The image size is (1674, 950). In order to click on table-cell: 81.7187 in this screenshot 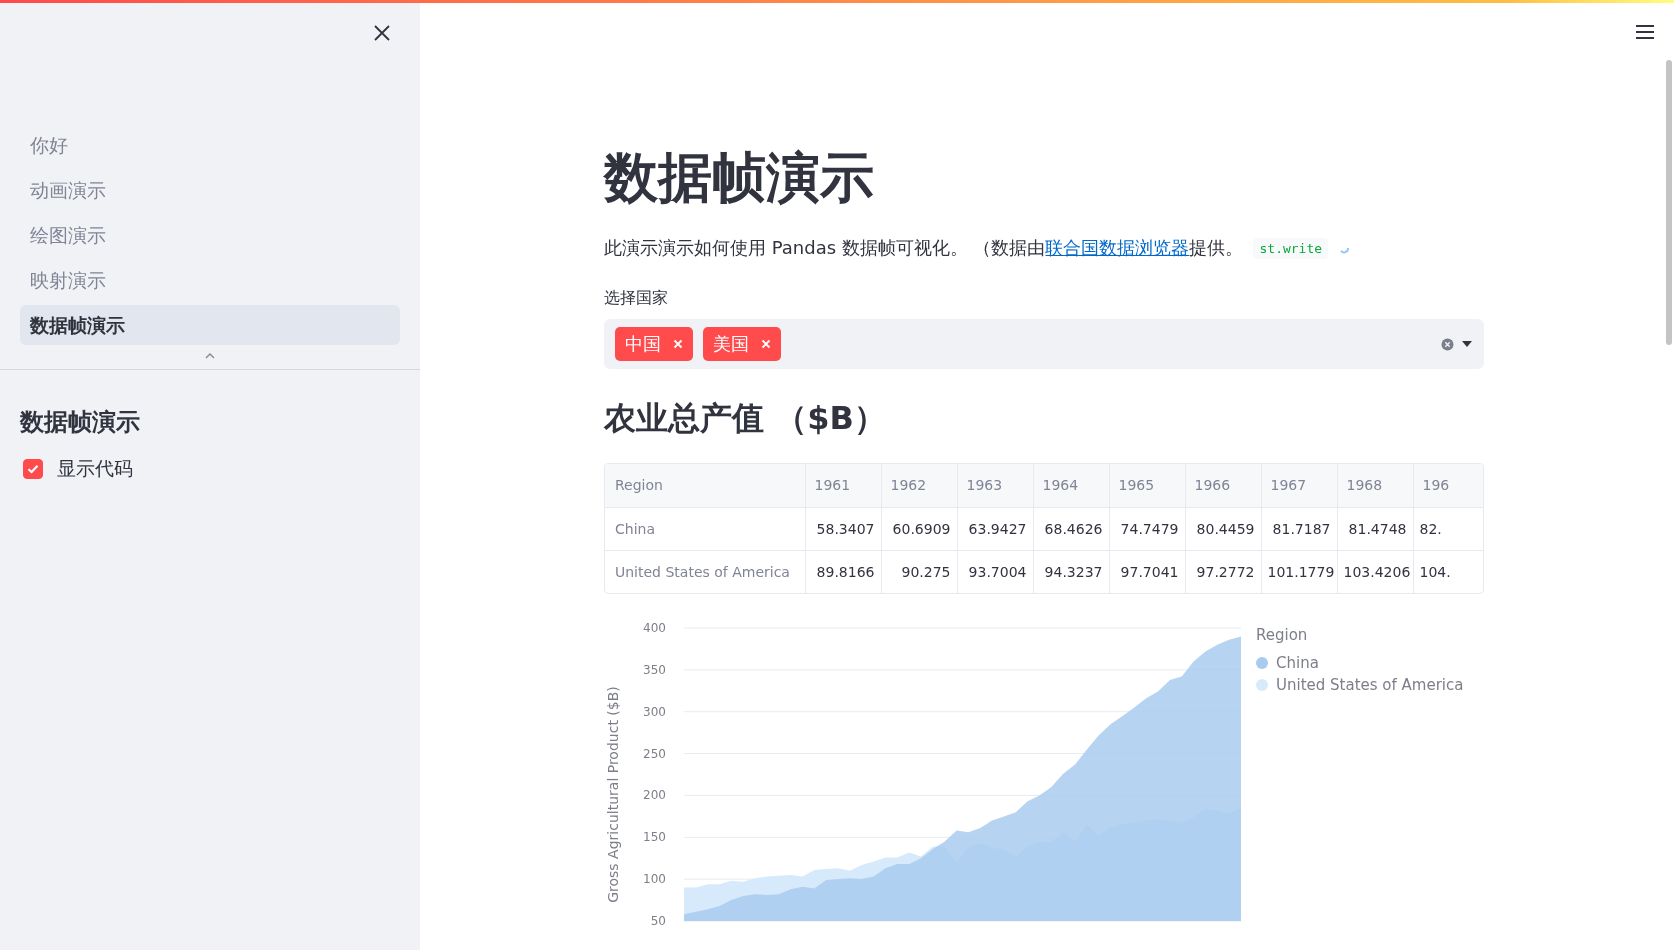, I will do `click(1299, 528)`.